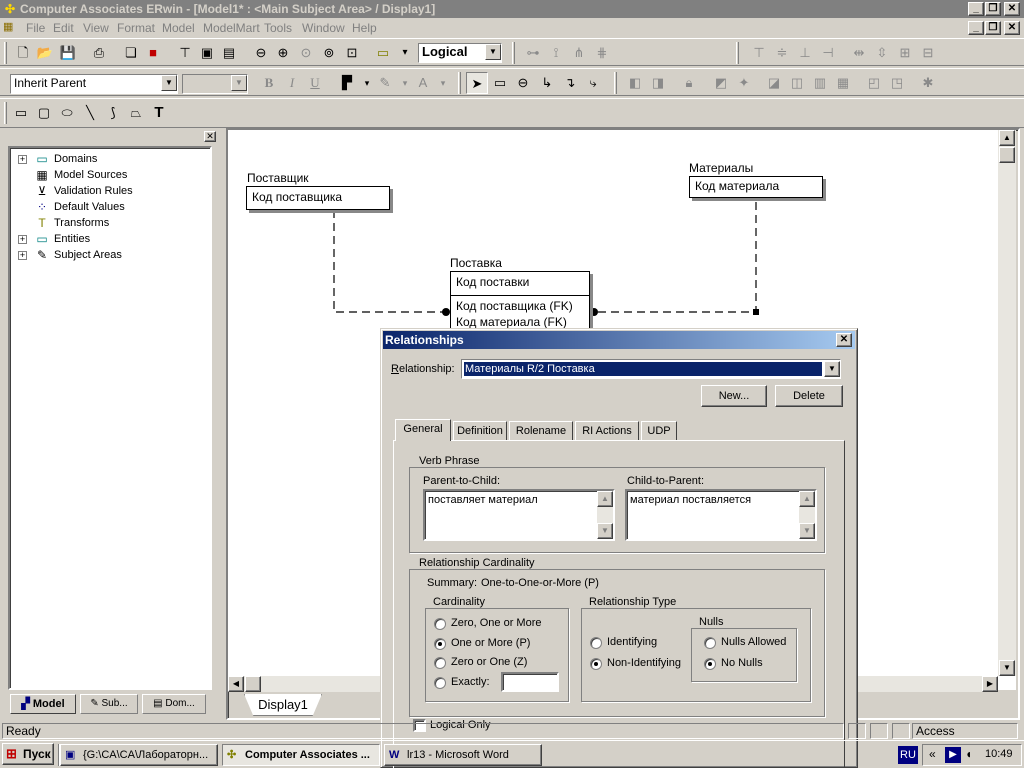  What do you see at coordinates (315, 83) in the screenshot?
I see `underline-icon: U` at bounding box center [315, 83].